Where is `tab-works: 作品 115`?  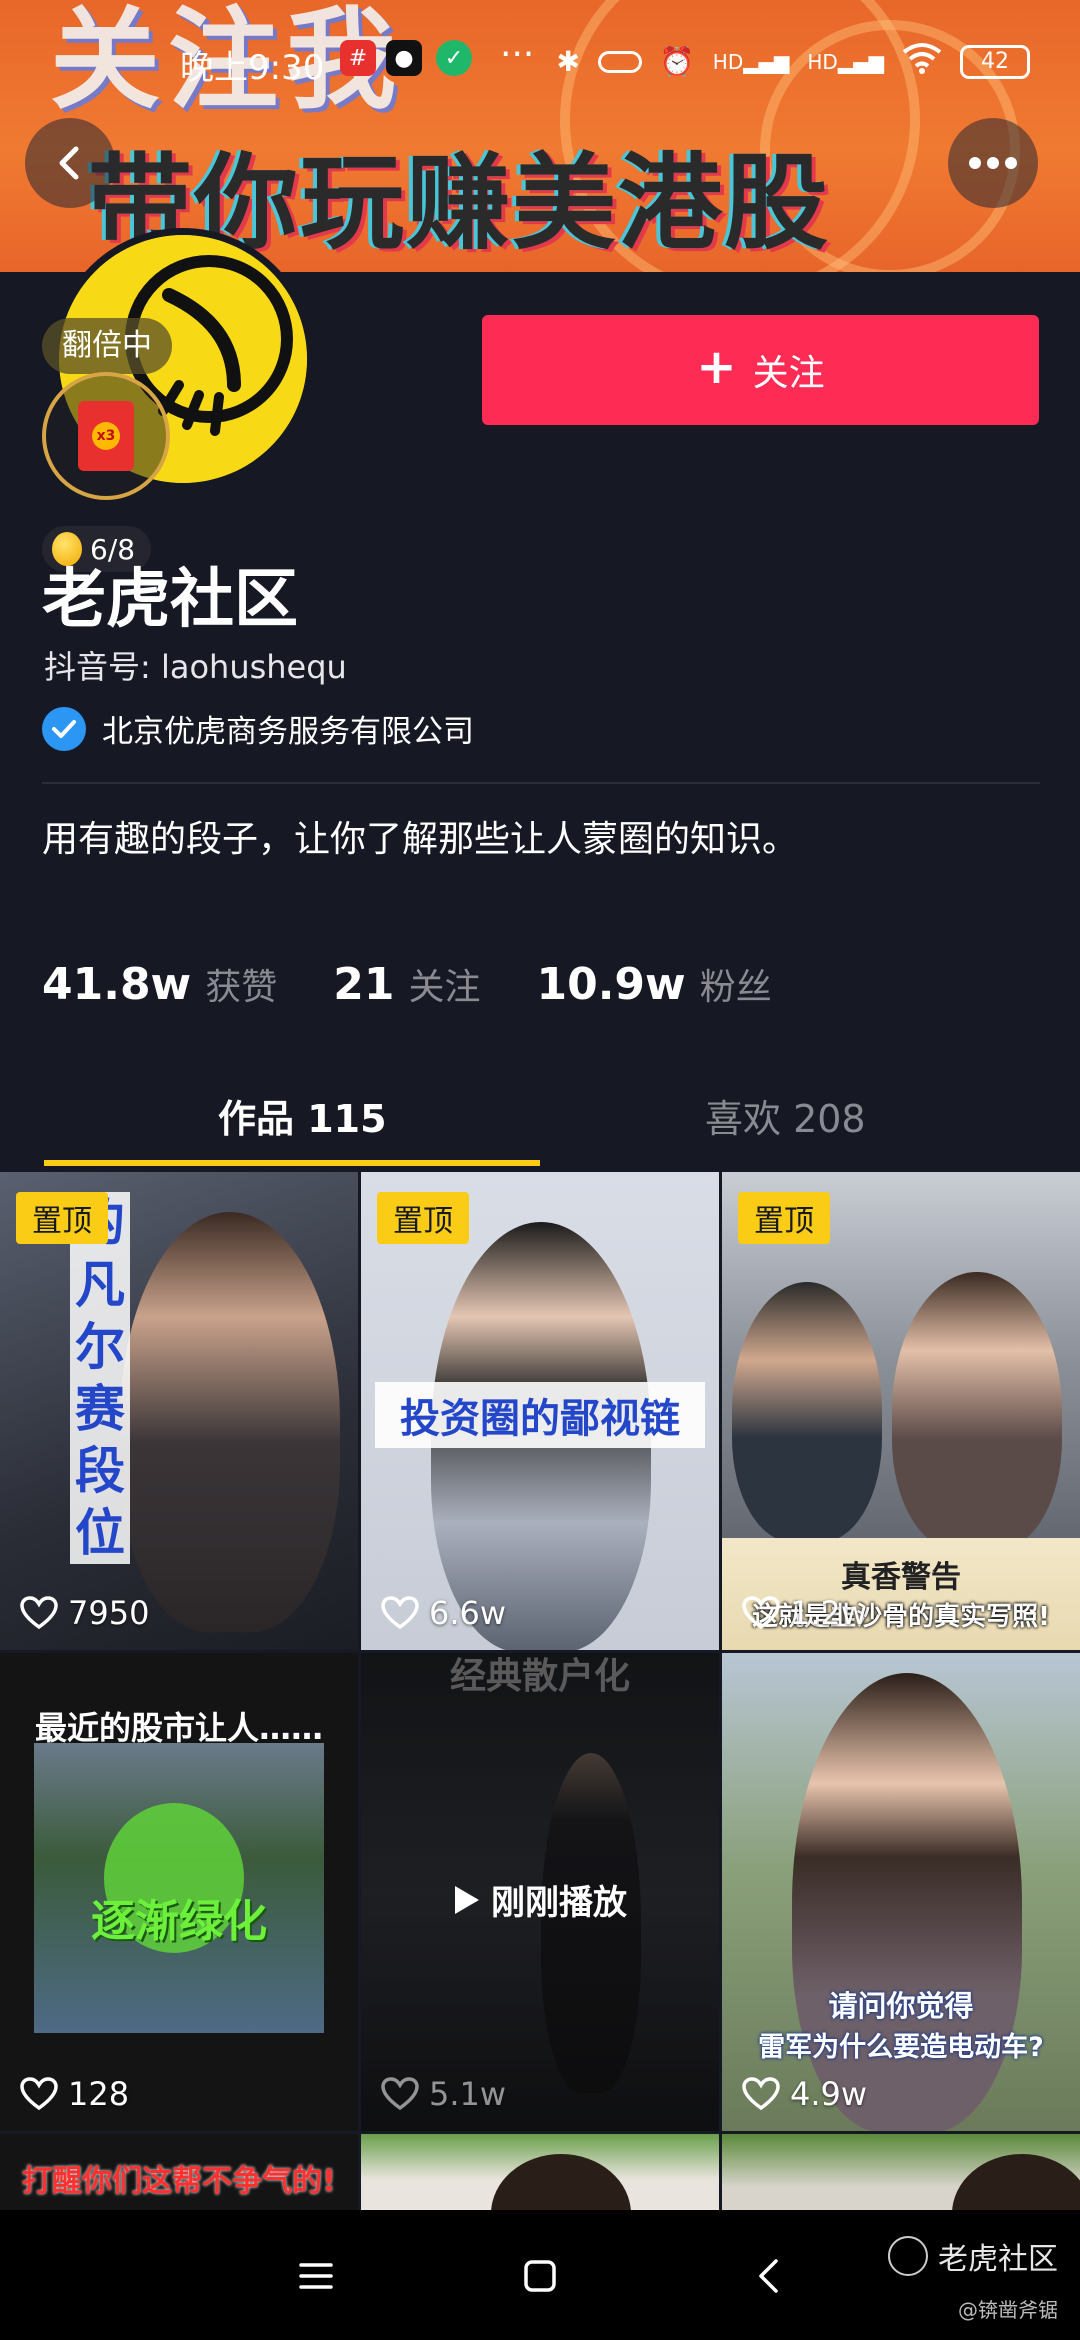
tab-works: 作品 115 is located at coordinates (302, 1115).